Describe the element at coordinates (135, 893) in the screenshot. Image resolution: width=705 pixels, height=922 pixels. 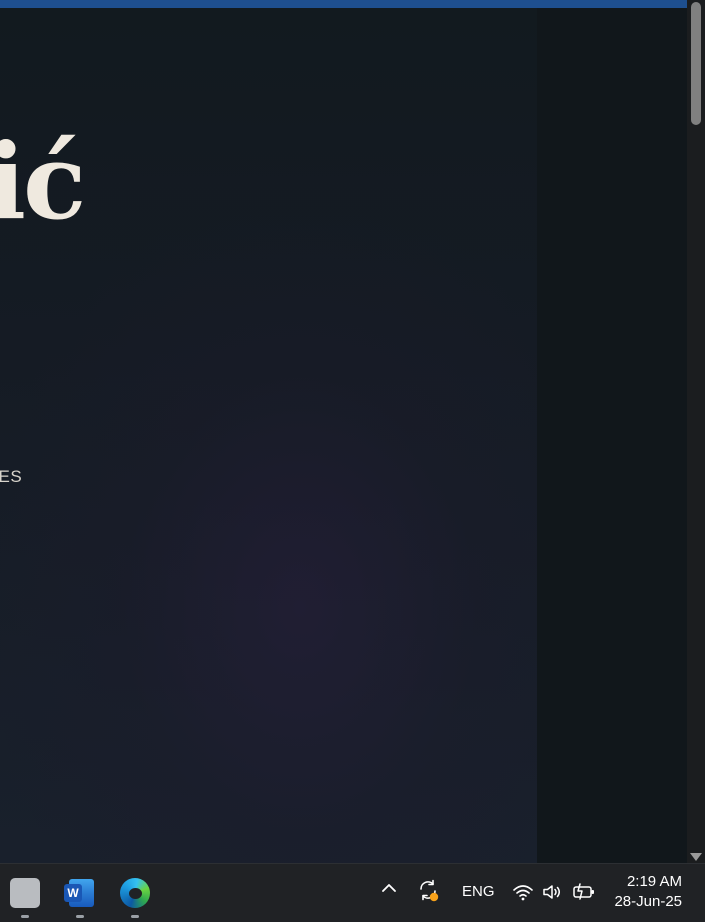
I see `edge-icon-center` at that location.